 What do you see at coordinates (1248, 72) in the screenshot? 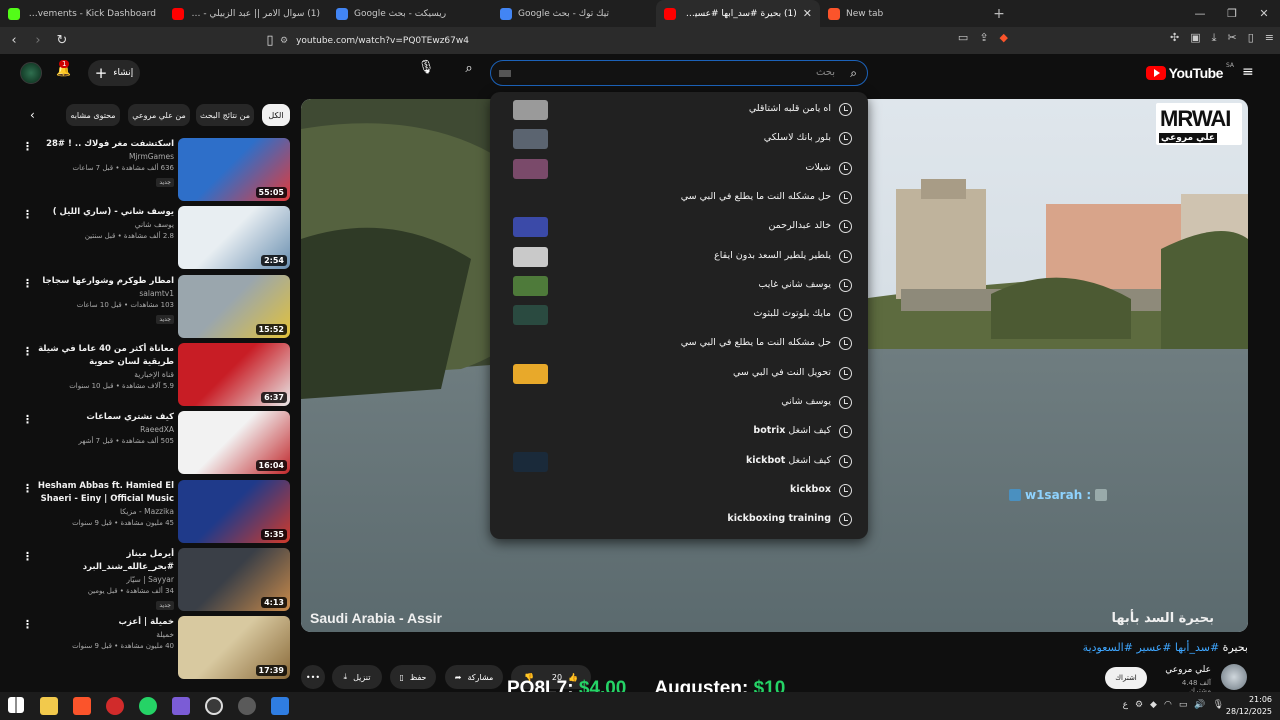
I see `hamburger-menu-icon: ≡` at bounding box center [1248, 72].